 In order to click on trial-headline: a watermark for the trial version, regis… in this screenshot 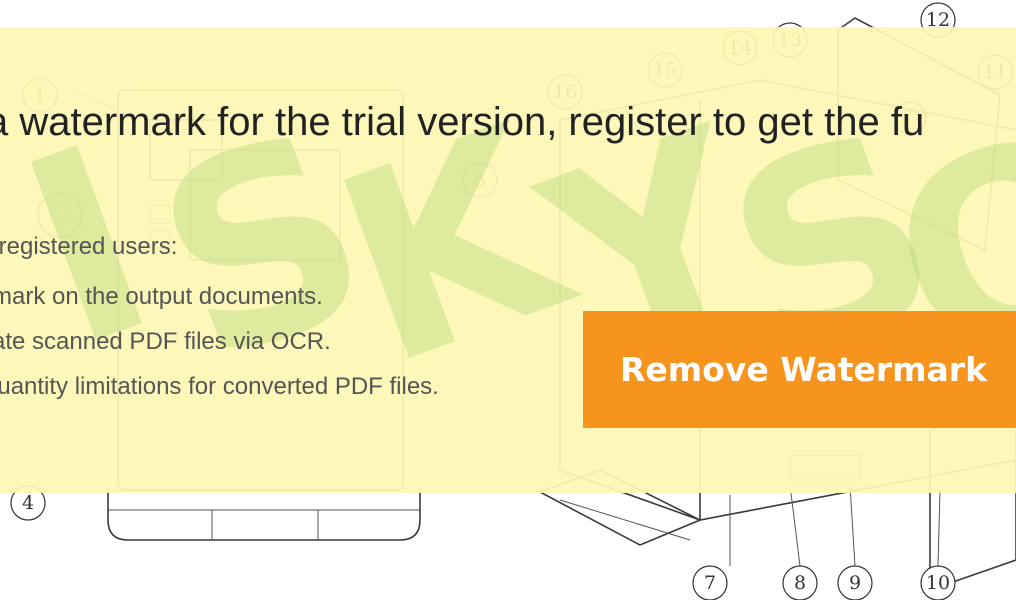, I will do `click(462, 122)`.